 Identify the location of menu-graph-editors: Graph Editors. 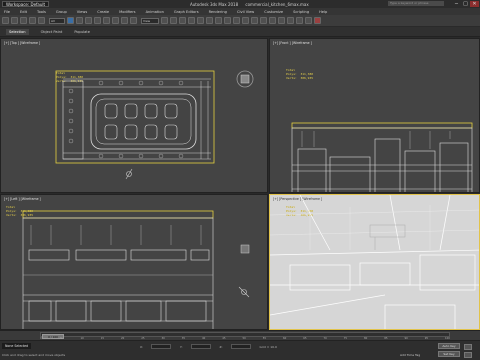
(186, 12).